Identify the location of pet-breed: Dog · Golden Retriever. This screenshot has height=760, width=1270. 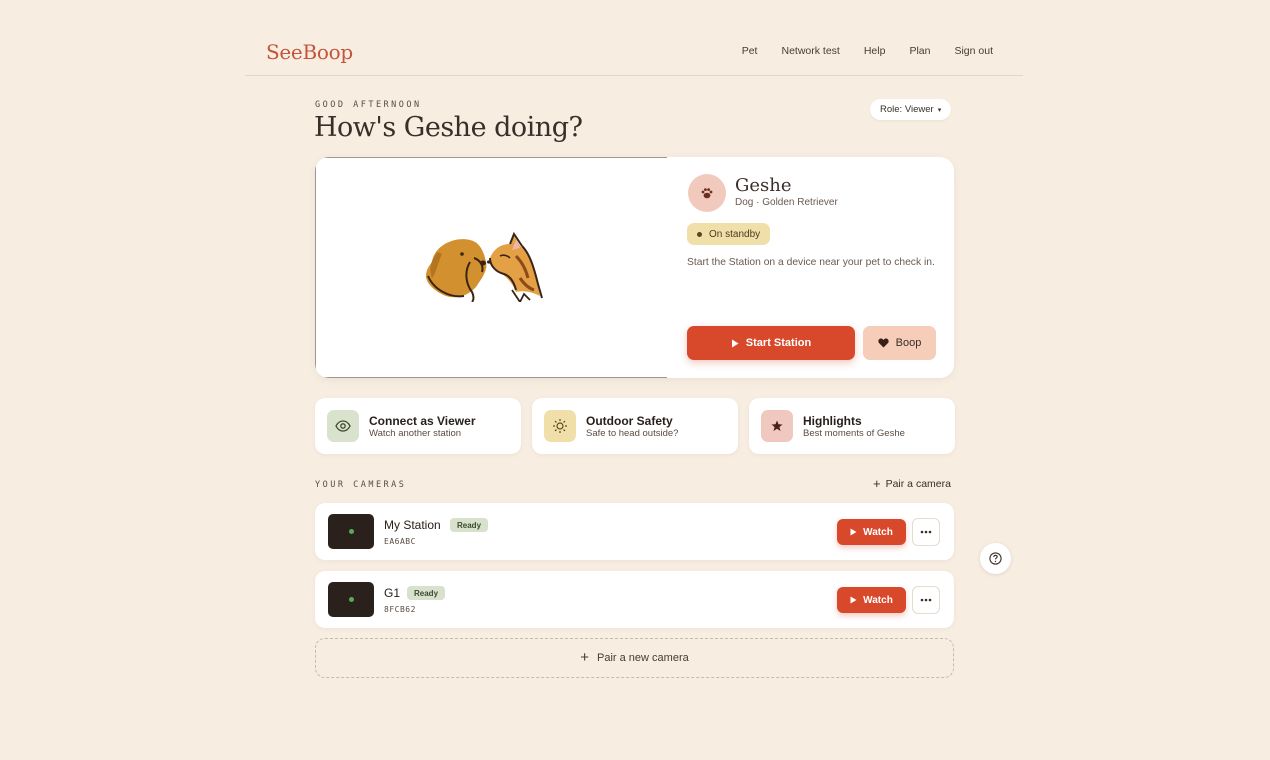
(786, 202).